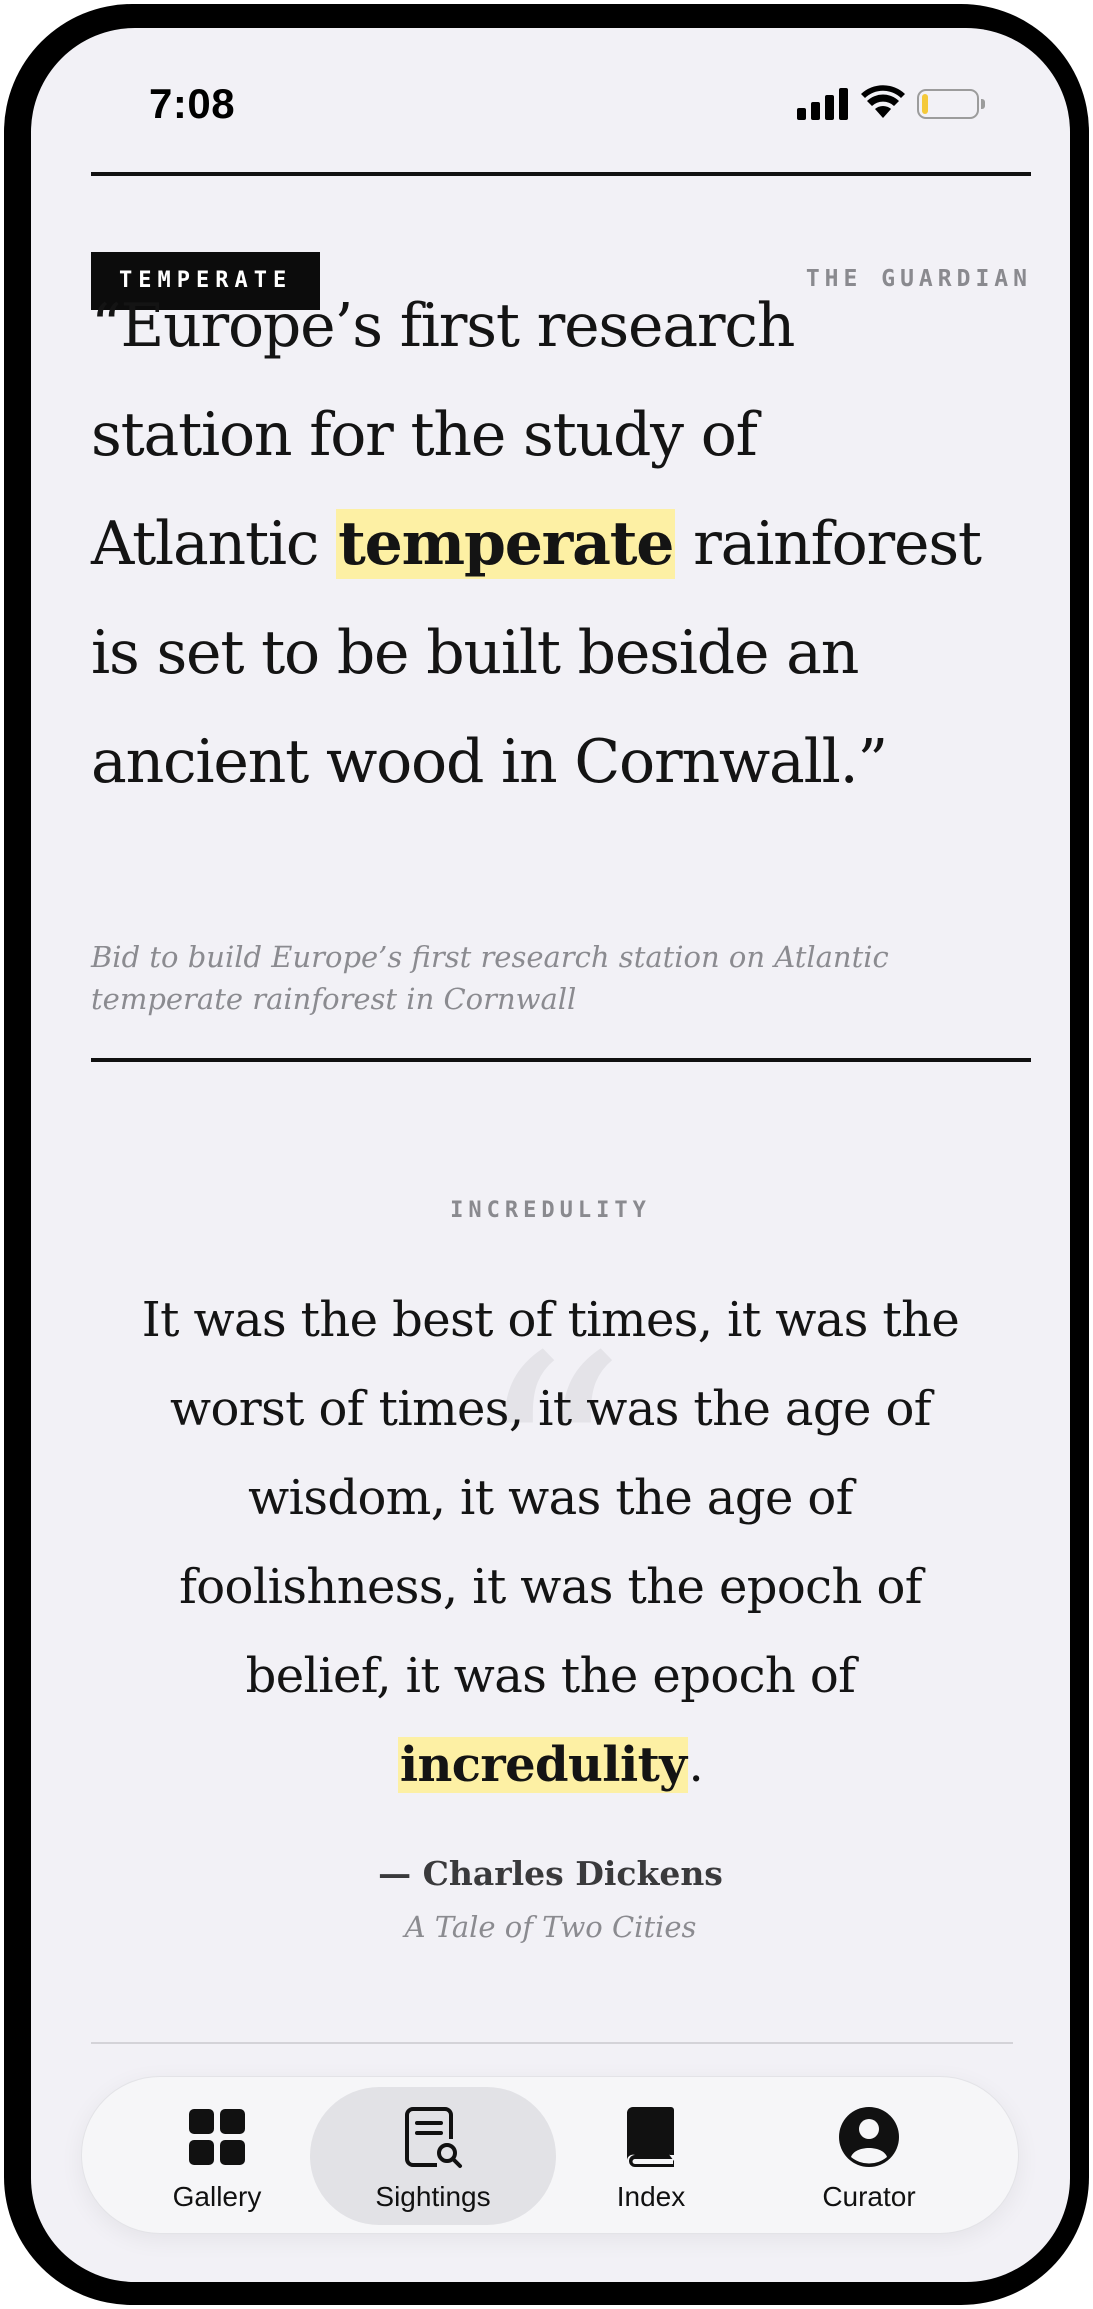 This screenshot has height=2309, width=1093. I want to click on tab-label: Index, so click(651, 2196).